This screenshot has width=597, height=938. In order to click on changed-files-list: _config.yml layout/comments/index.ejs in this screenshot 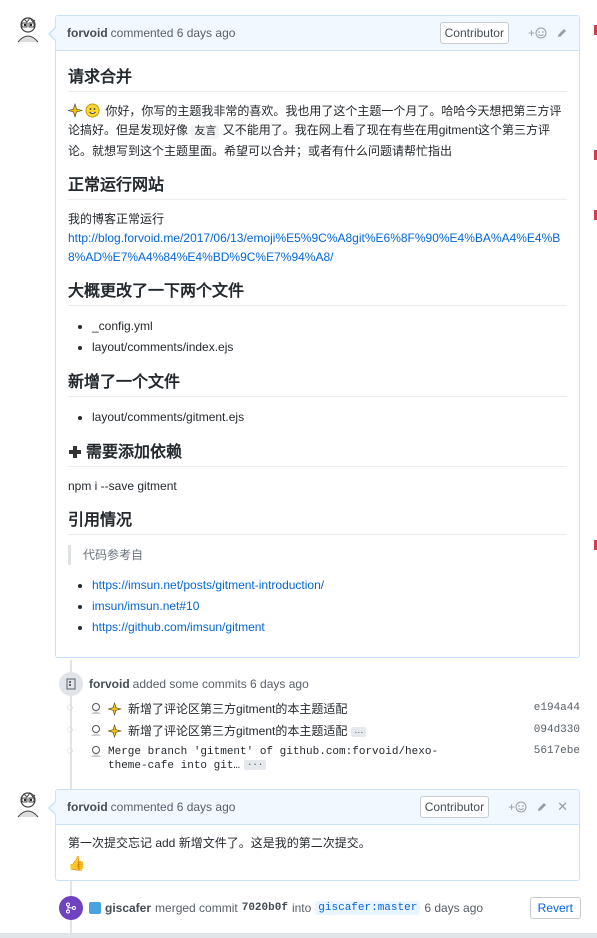, I will do `click(329, 337)`.